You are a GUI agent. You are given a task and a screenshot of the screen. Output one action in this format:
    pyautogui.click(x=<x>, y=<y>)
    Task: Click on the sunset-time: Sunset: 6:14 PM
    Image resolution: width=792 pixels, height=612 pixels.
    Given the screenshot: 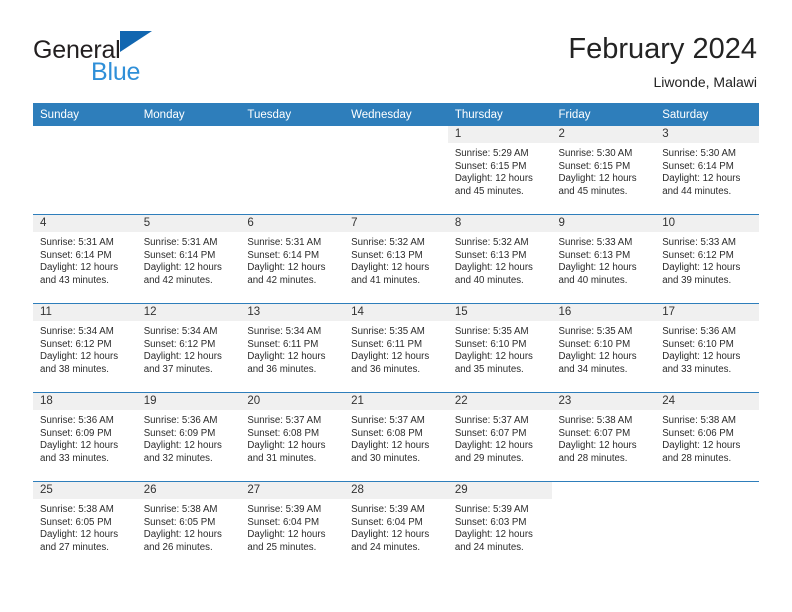 What is the action you would take?
    pyautogui.click(x=179, y=255)
    